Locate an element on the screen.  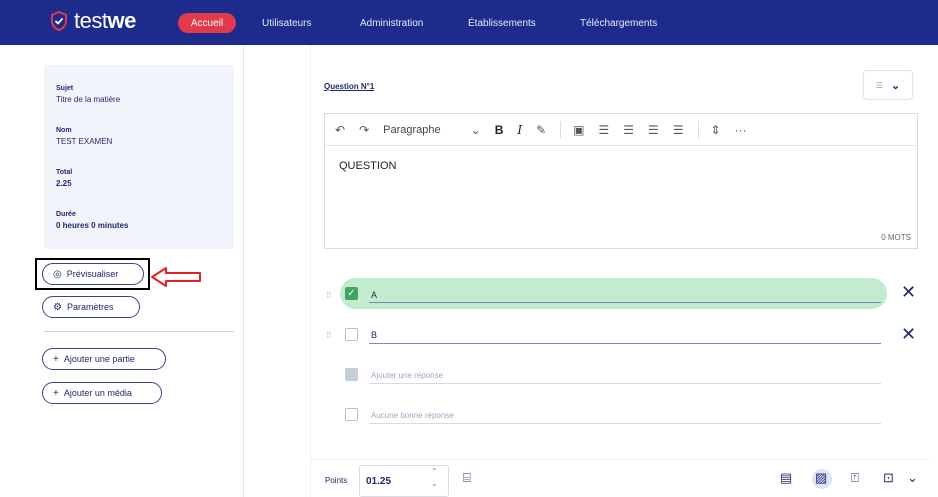
no-correct-label: Aucune bonne réponse is located at coordinates (412, 415).